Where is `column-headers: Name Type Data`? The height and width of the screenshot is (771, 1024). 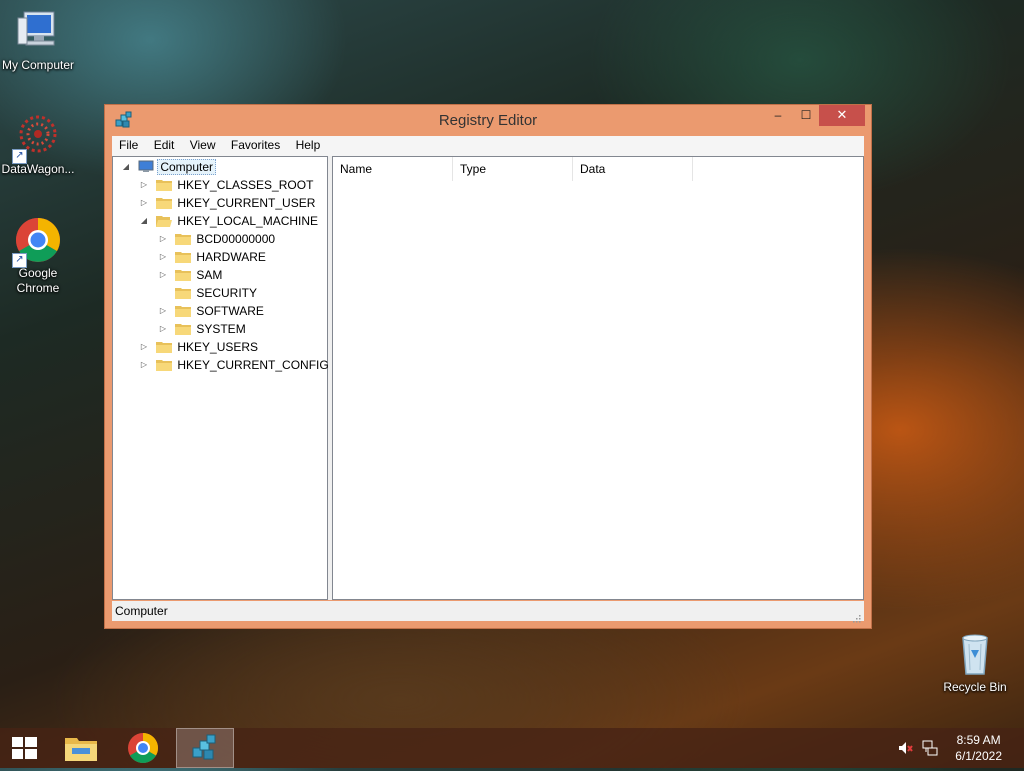 column-headers: Name Type Data is located at coordinates (598, 169).